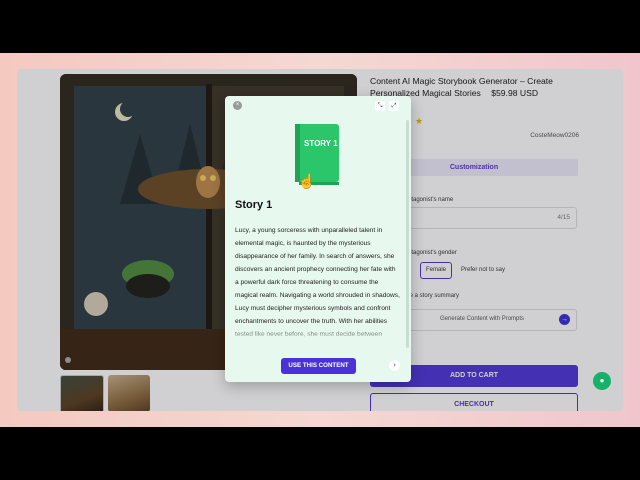  What do you see at coordinates (318, 366) in the screenshot?
I see `use-this-content-button: USE THIS CONTENT` at bounding box center [318, 366].